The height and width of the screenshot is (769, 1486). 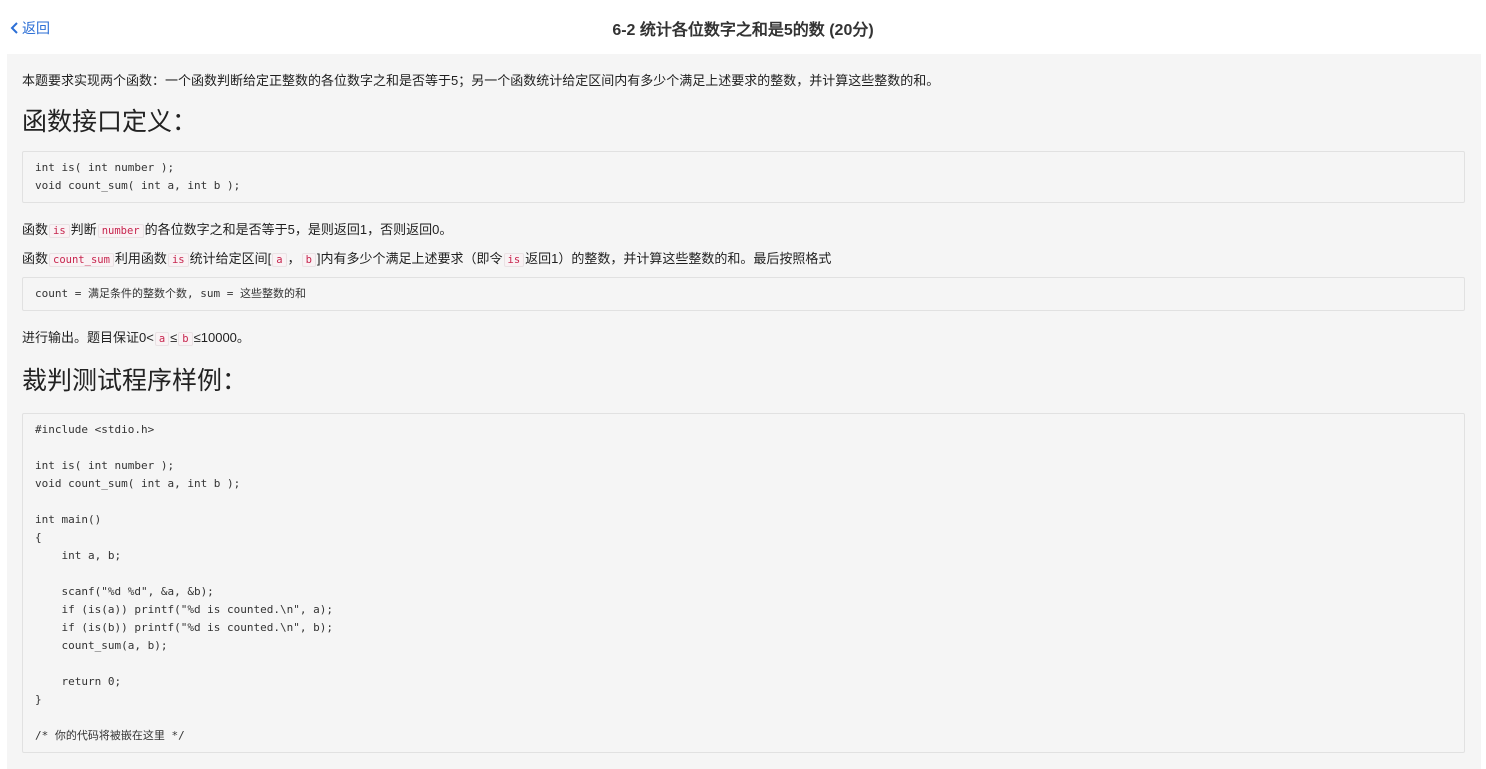 What do you see at coordinates (230, 258) in the screenshot?
I see `desc-text: 统计给定区间[` at bounding box center [230, 258].